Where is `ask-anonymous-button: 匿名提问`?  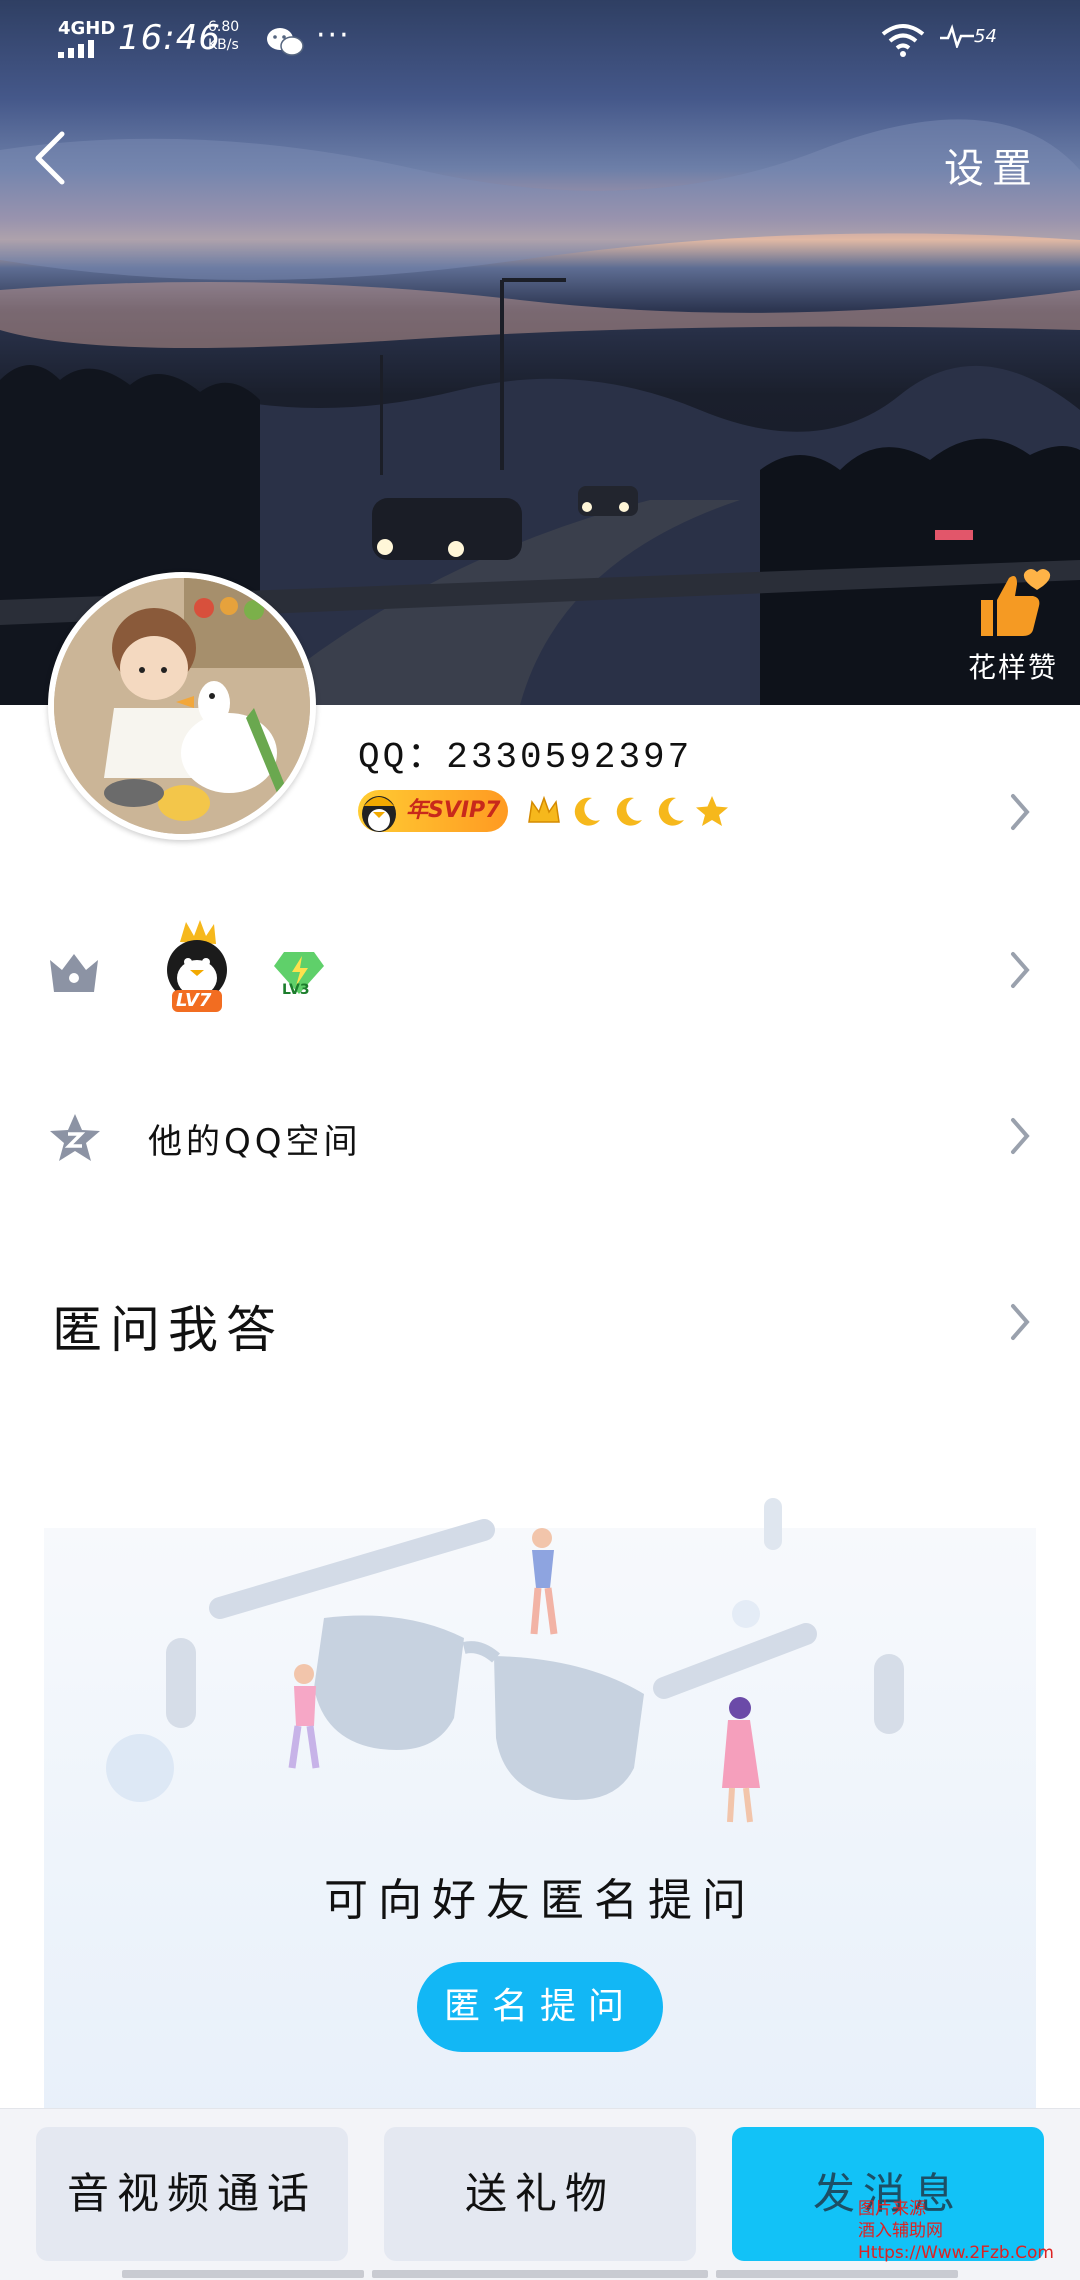 ask-anonymous-button: 匿名提问 is located at coordinates (540, 2007).